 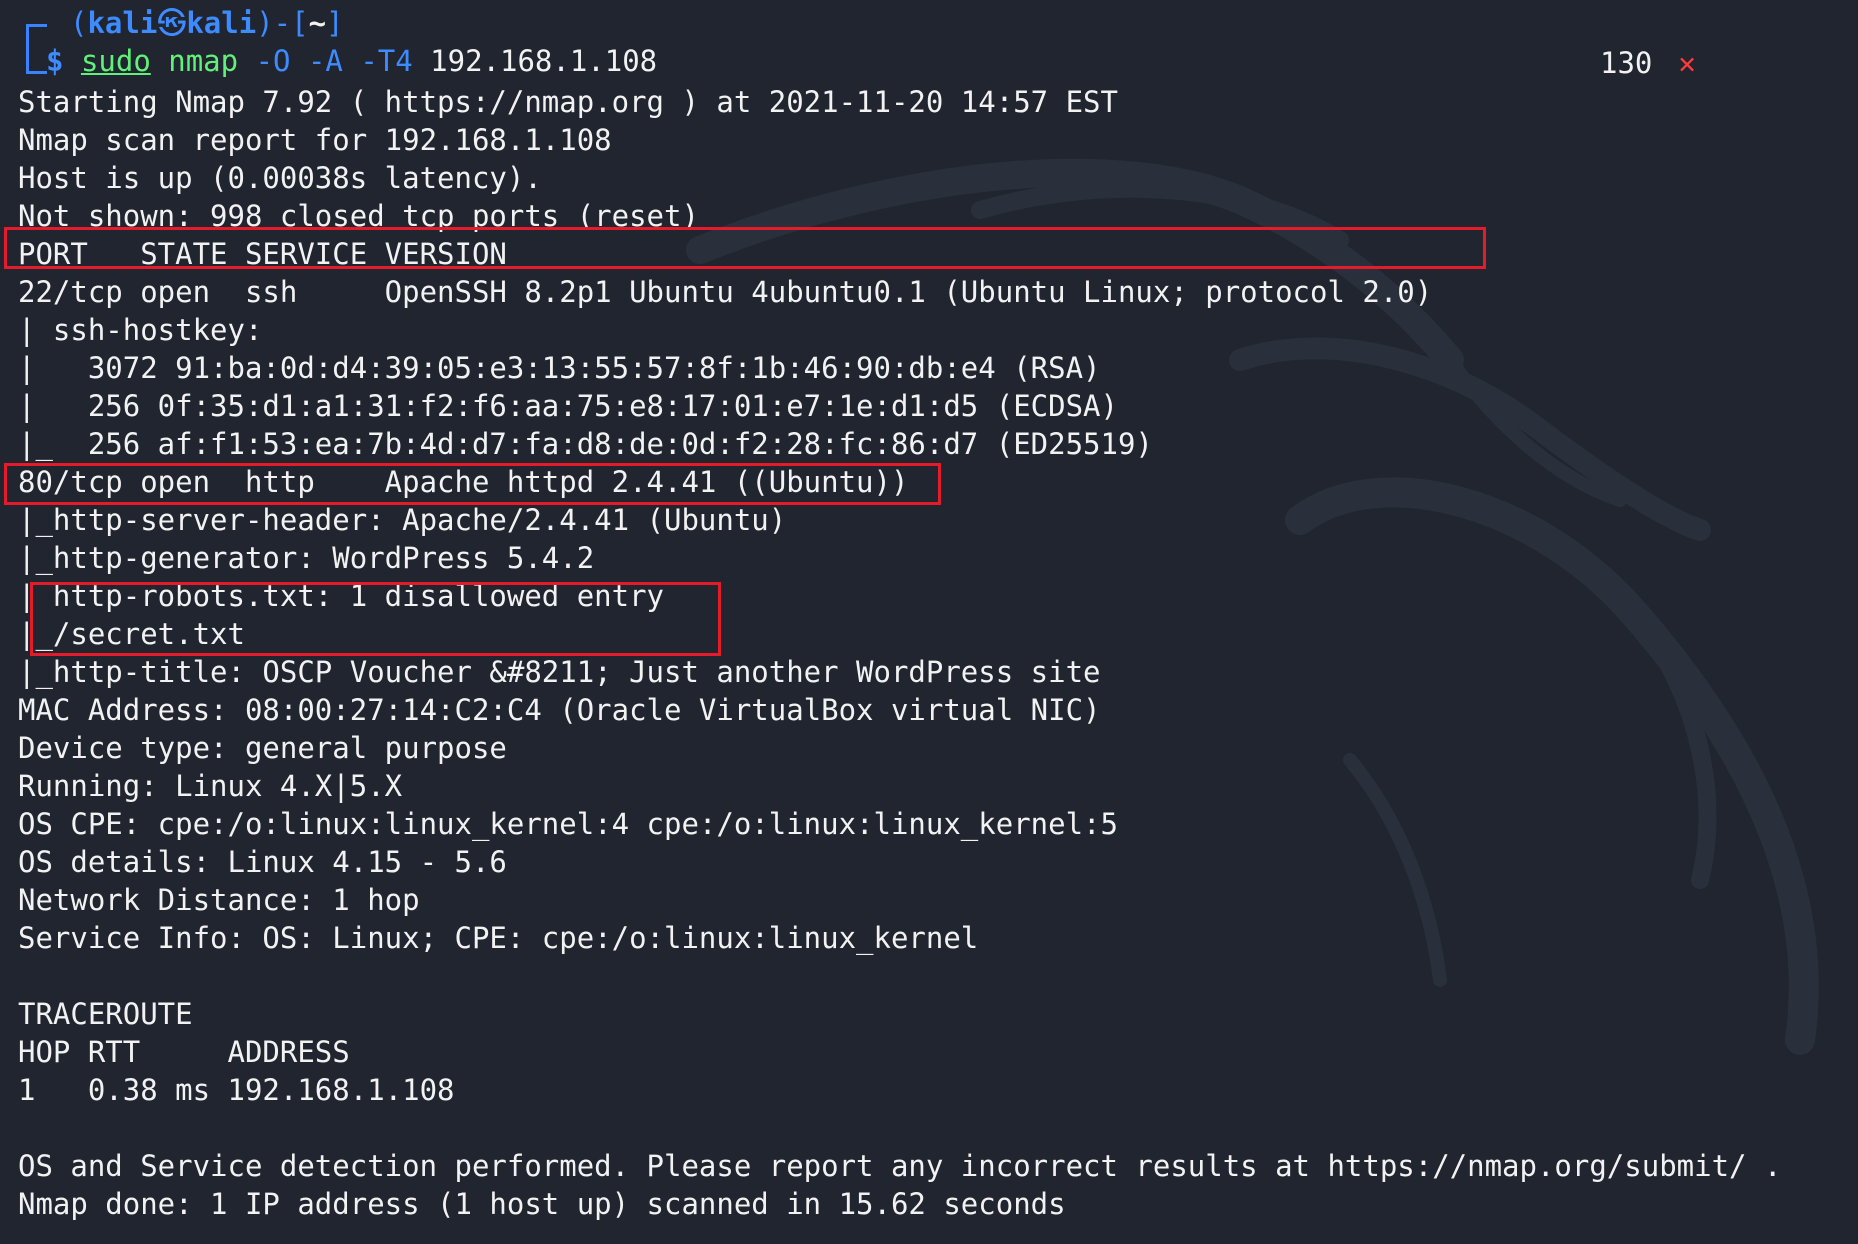 What do you see at coordinates (334, 61) in the screenshot?
I see `command-flags: -O -A -T4` at bounding box center [334, 61].